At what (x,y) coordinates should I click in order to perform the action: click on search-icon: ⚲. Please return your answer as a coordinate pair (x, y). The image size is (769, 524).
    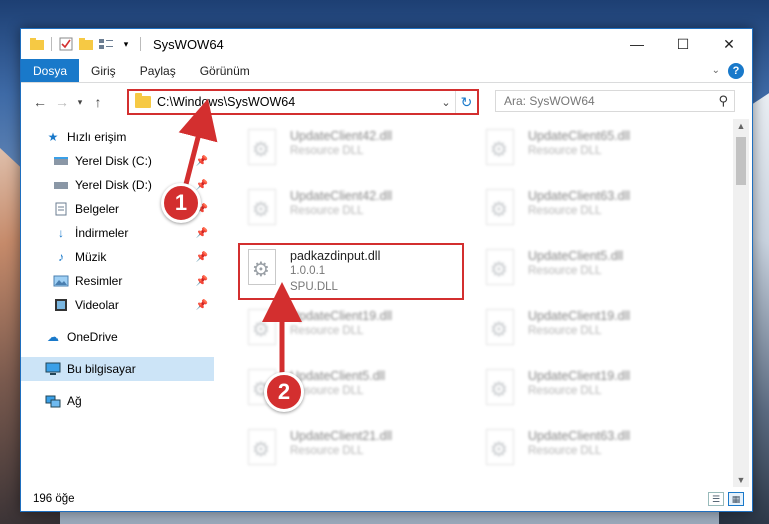
    Looking at the image, I should click on (723, 101).